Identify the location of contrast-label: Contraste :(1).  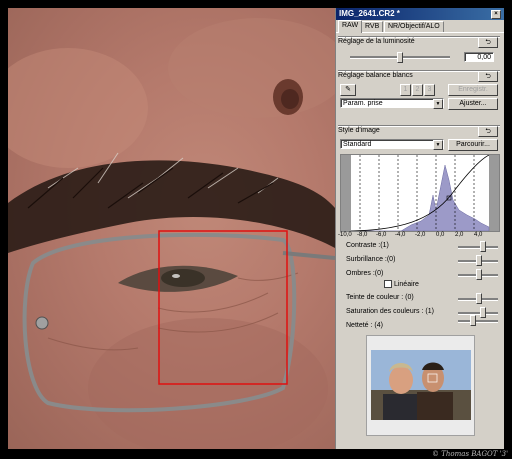
(367, 245).